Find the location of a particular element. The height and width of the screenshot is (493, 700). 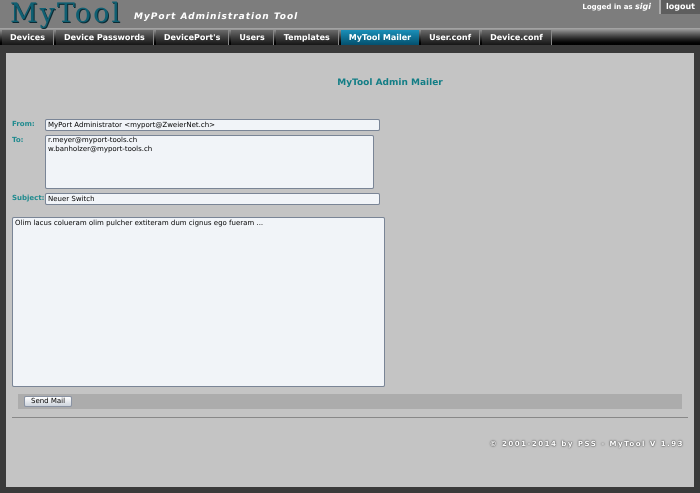

app-subtitle: MyPort Administration Tool is located at coordinates (216, 17).